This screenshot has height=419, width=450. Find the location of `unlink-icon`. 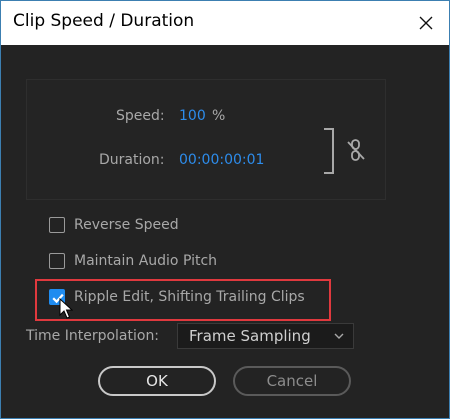

unlink-icon is located at coordinates (356, 150).